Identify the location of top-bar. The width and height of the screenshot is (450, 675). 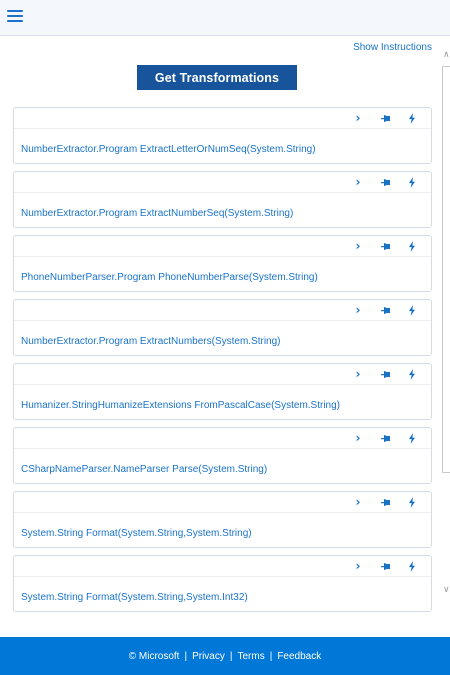
(225, 18).